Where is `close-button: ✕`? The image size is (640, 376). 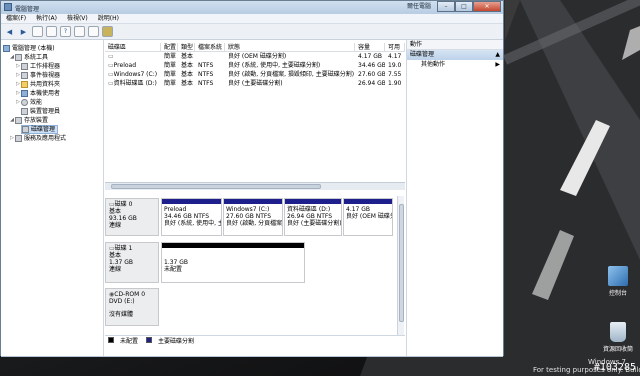 close-button: ✕ is located at coordinates (487, 6).